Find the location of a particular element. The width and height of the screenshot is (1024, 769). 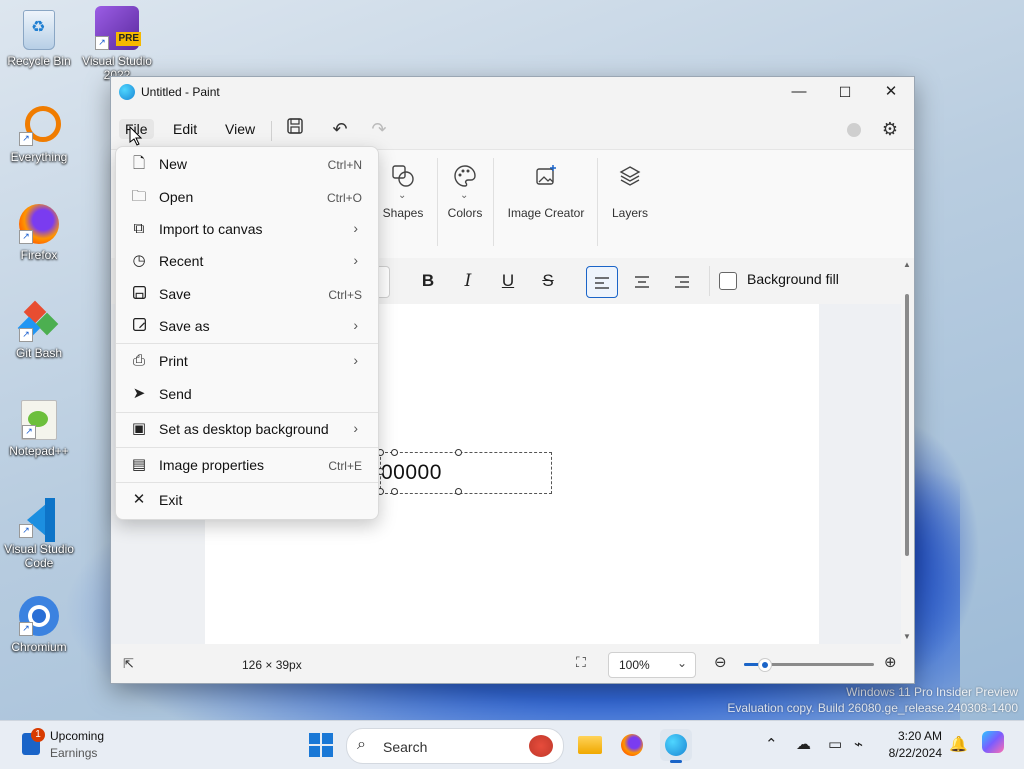

ribbon-group-colors: ⌄ Colors is located at coordinates (465, 200).